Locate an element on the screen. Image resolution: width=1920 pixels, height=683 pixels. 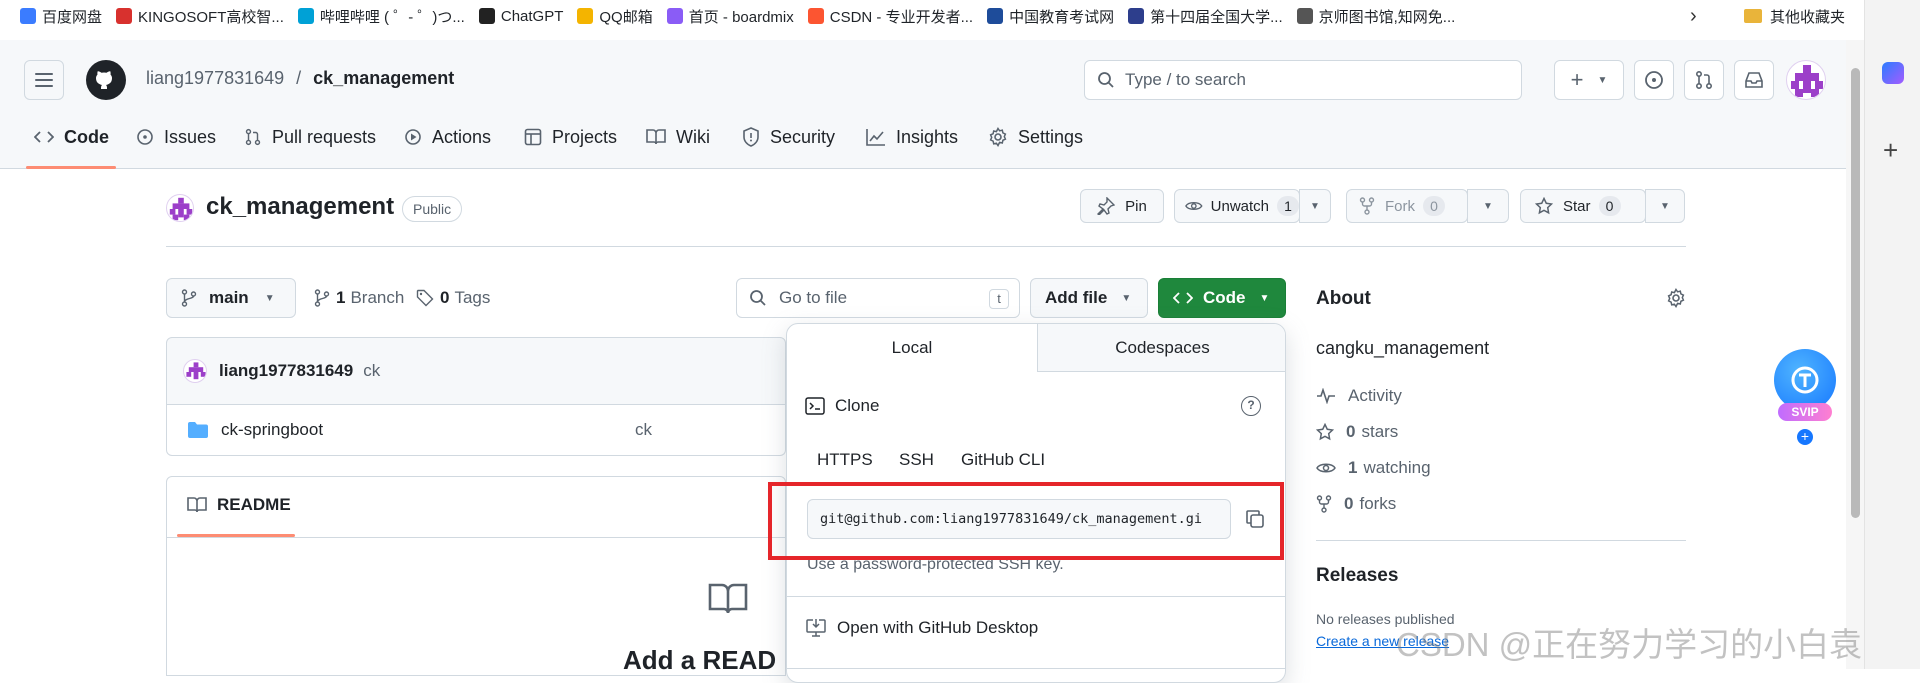
popup-divider is located at coordinates (1036, 596).